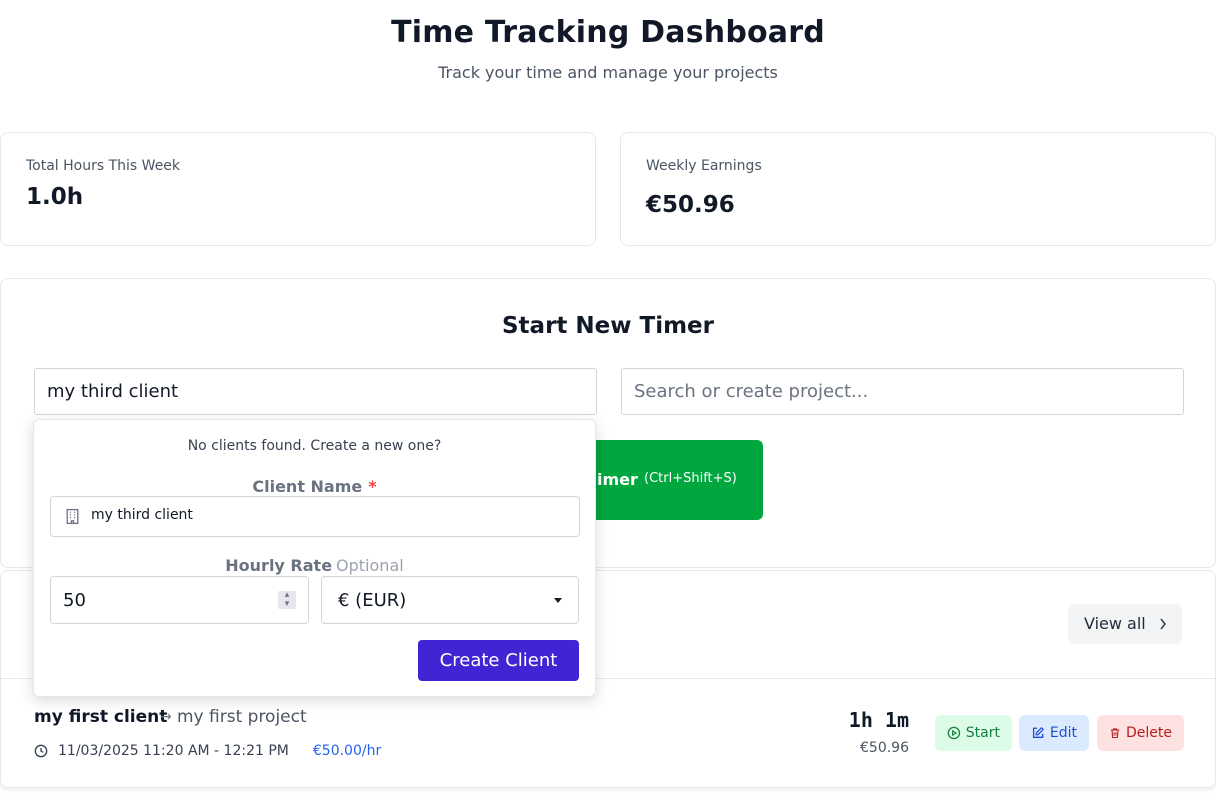  I want to click on caret-down-icon, so click(558, 600).